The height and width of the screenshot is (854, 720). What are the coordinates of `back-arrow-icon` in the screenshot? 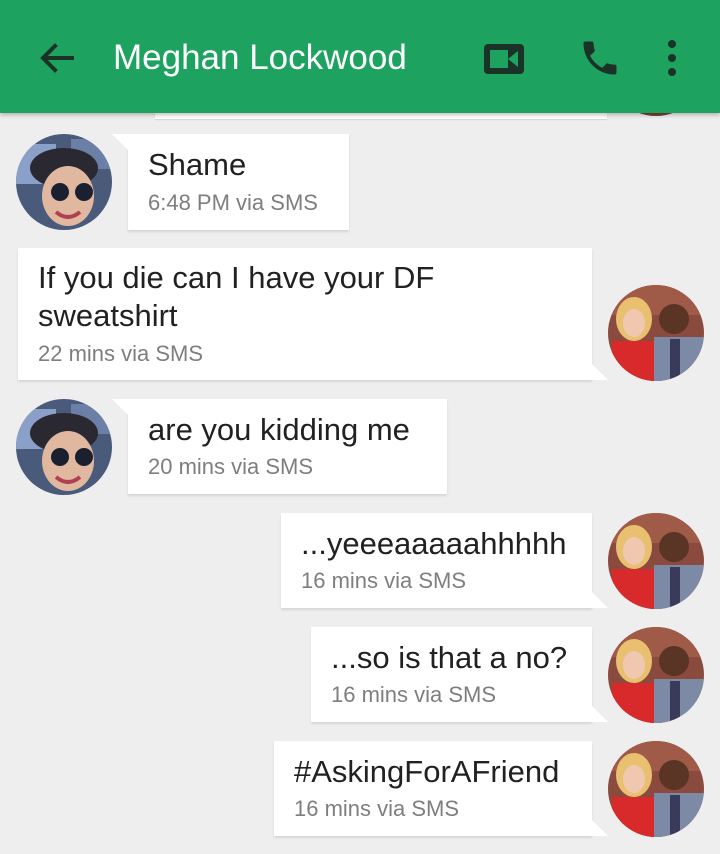 It's located at (56, 58).